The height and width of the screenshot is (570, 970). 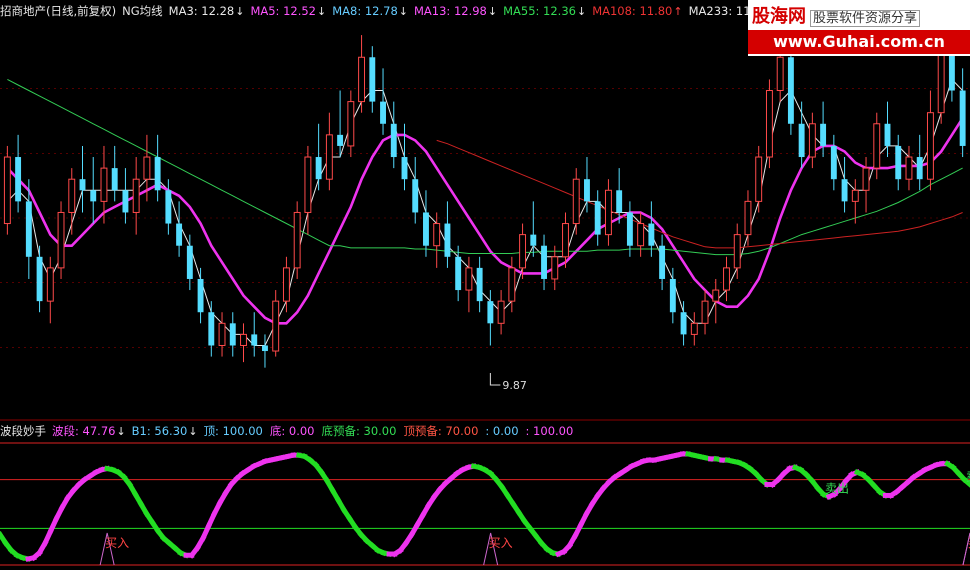 What do you see at coordinates (58, 11) in the screenshot?
I see `stock-name: 招商地产(日线,前复权)` at bounding box center [58, 11].